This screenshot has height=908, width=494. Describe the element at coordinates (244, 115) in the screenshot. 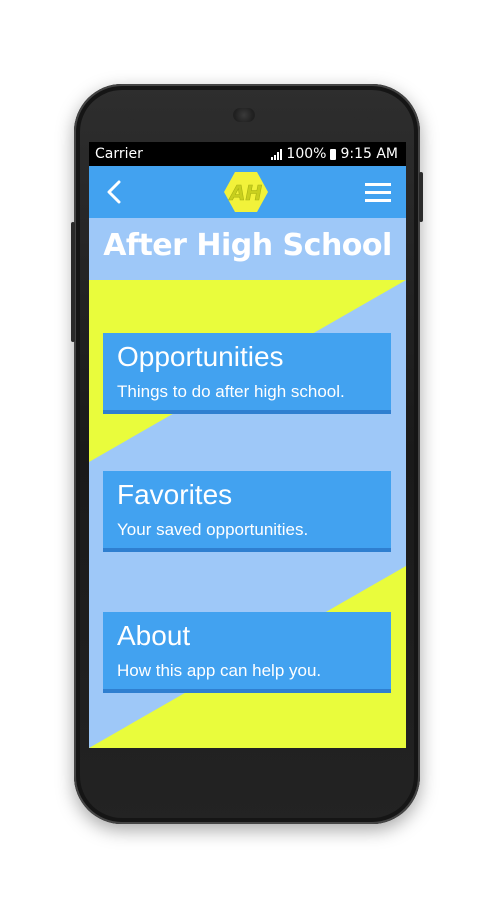

I see `phone-earpiece` at that location.